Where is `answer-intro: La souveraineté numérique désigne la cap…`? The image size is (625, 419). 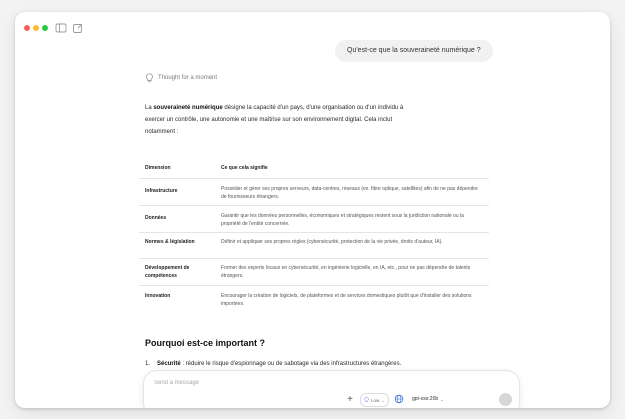
answer-intro: La souveraineté numérique désigne la cap… is located at coordinates (327, 120).